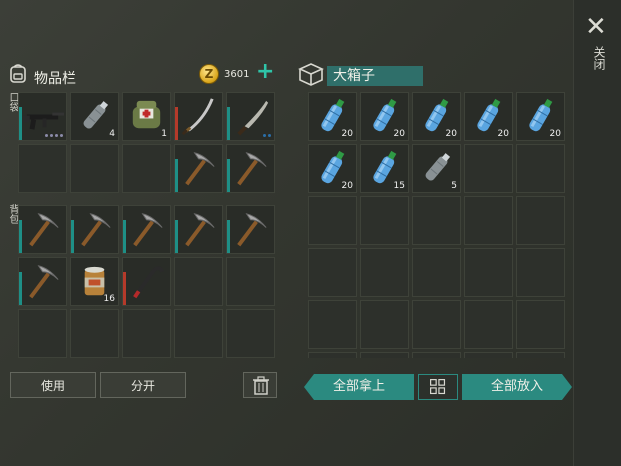 The height and width of the screenshot is (466, 621). Describe the element at coordinates (375, 76) in the screenshot. I see `chest-title: 大箱子` at that location.